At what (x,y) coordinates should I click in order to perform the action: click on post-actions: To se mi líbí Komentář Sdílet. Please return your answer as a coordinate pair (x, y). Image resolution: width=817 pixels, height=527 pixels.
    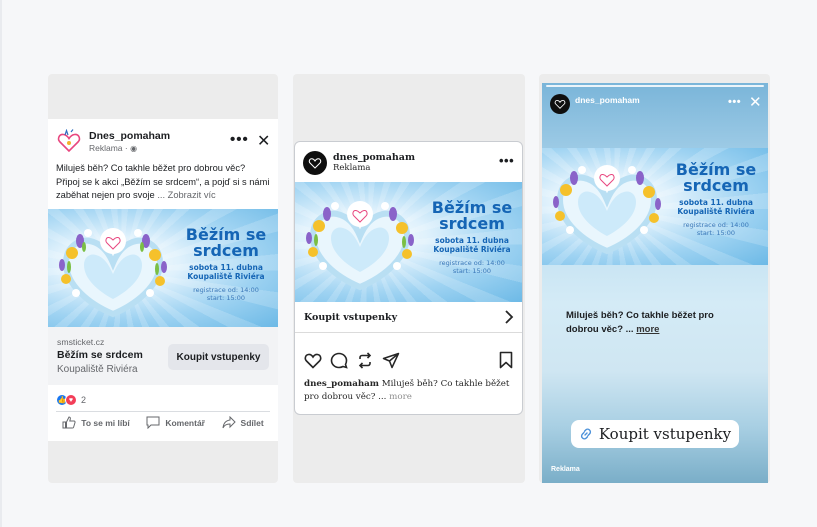
    Looking at the image, I should click on (163, 422).